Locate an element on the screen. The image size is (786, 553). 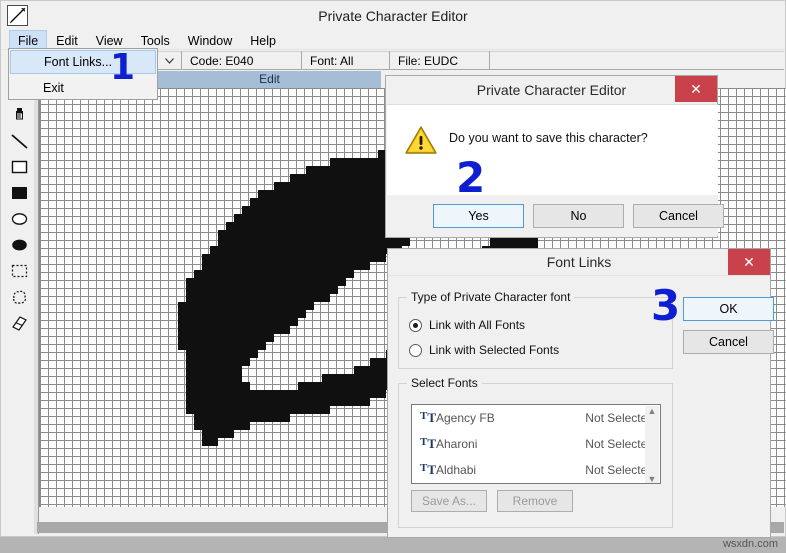
remove-button: Remove is located at coordinates (535, 501).